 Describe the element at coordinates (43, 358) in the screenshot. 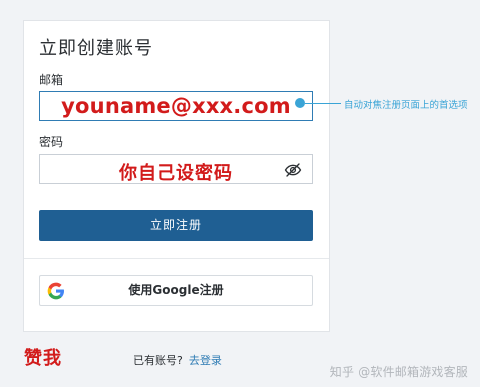

I see `like-me-text: 赞我` at that location.